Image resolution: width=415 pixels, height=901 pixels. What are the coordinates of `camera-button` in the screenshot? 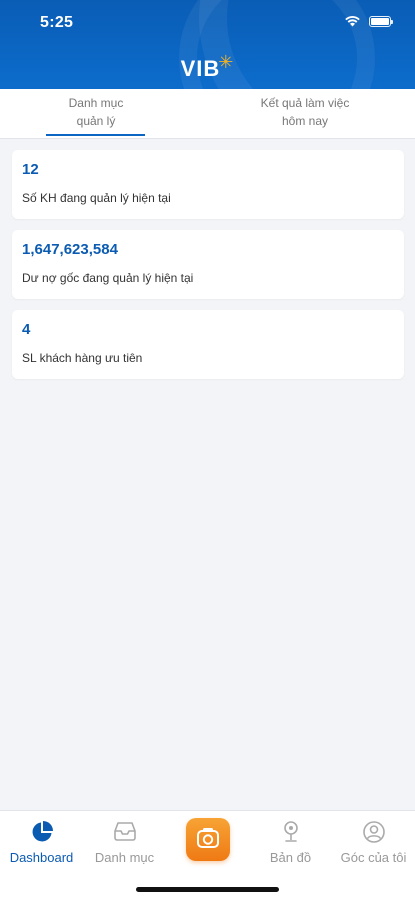 It's located at (208, 839).